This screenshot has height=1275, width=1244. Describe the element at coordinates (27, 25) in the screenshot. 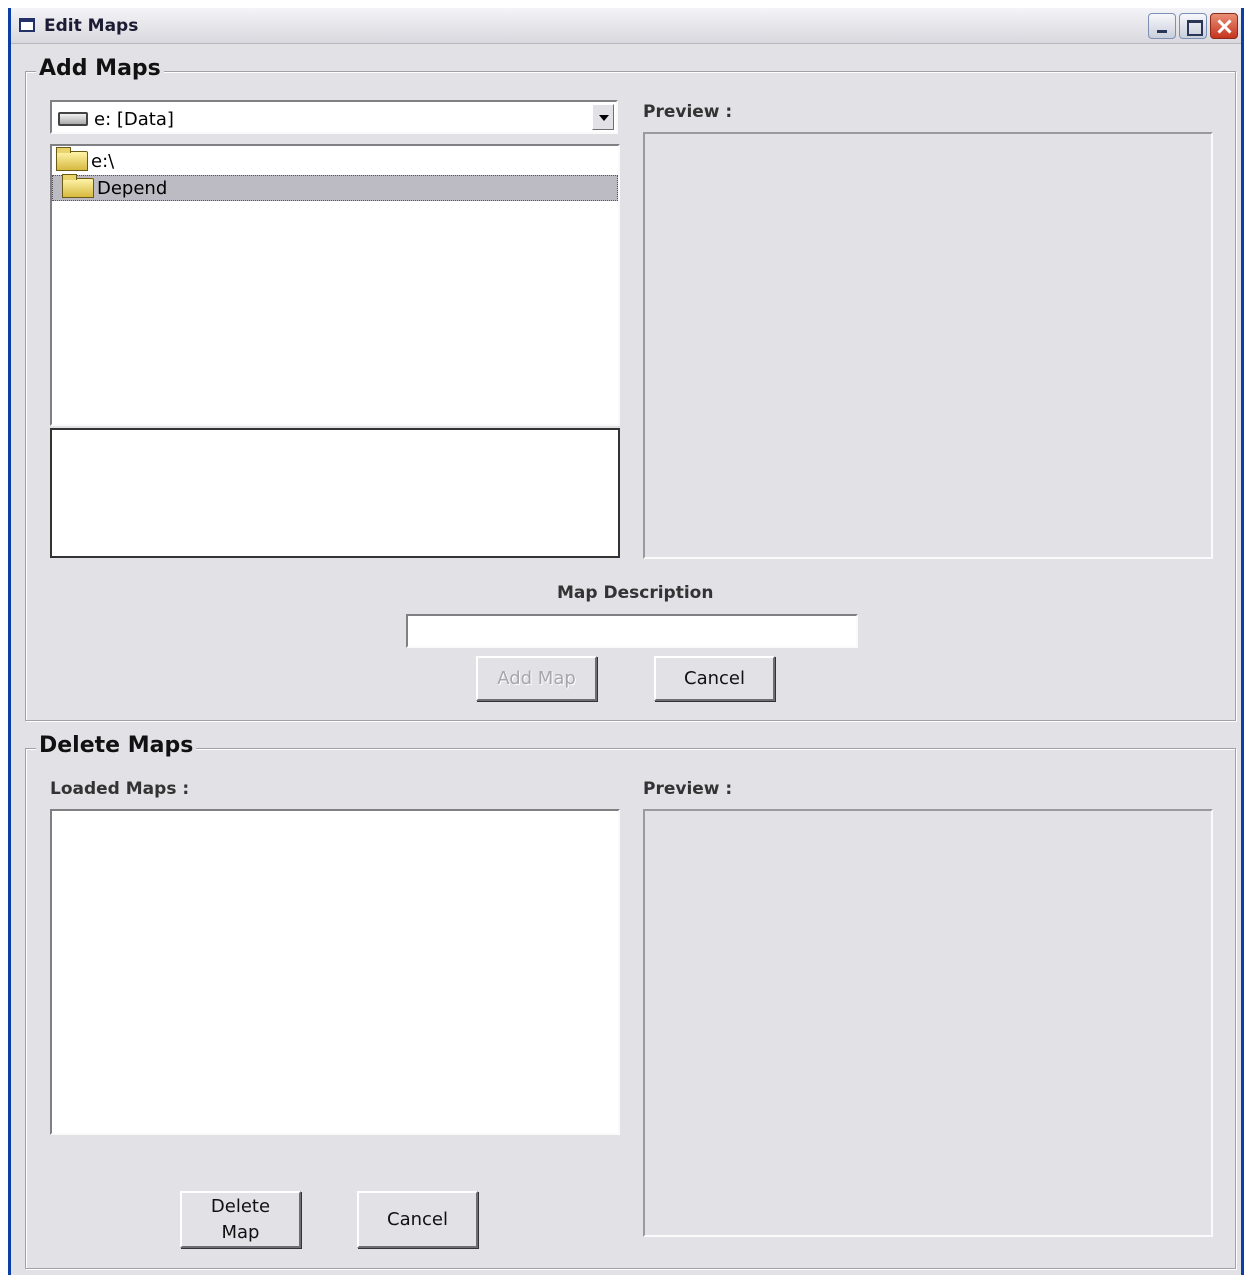

I see `app-window-icon` at that location.